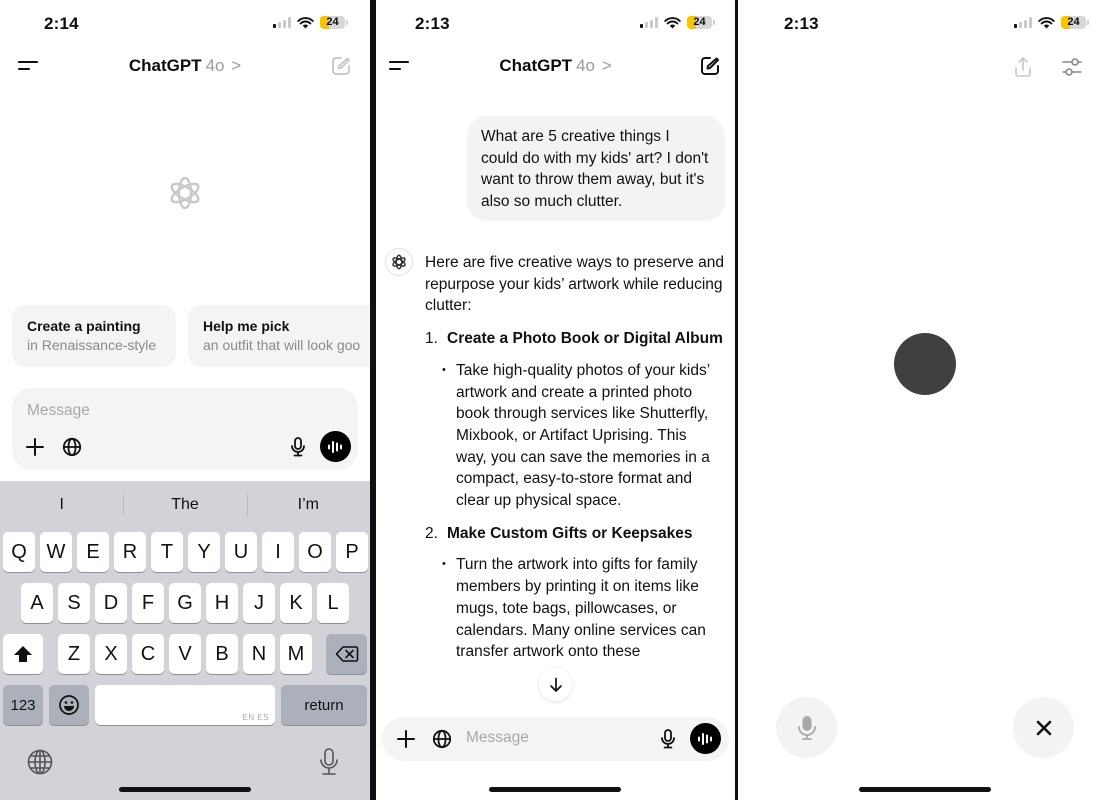 The width and height of the screenshot is (1110, 800). I want to click on space-key-languages: EN ES, so click(255, 717).